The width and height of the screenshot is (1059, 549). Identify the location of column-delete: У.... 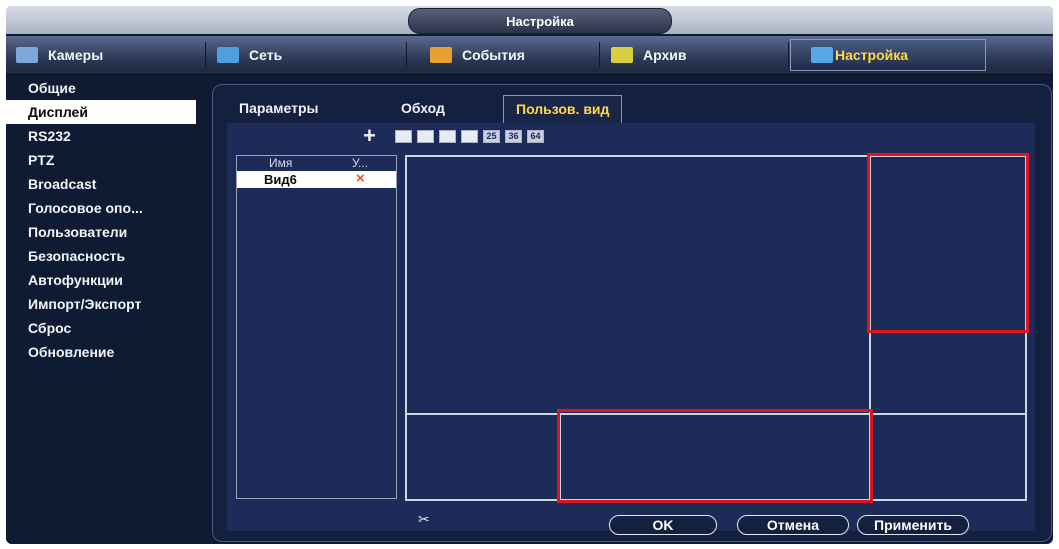
(360, 163).